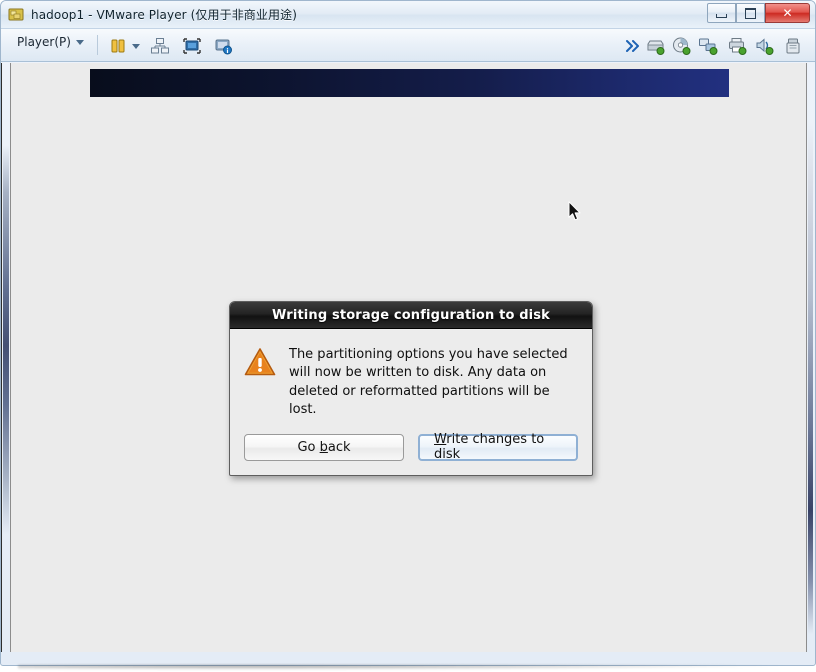 Image resolution: width=816 pixels, height=672 pixels. What do you see at coordinates (764, 46) in the screenshot?
I see `sound-card-icon` at bounding box center [764, 46].